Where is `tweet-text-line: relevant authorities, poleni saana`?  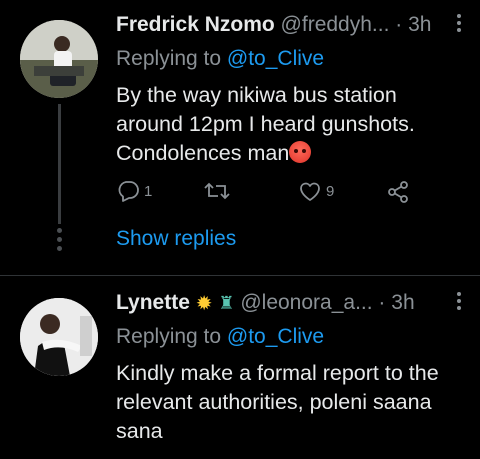 tweet-text-line: relevant authorities, poleni saana is located at coordinates (274, 402).